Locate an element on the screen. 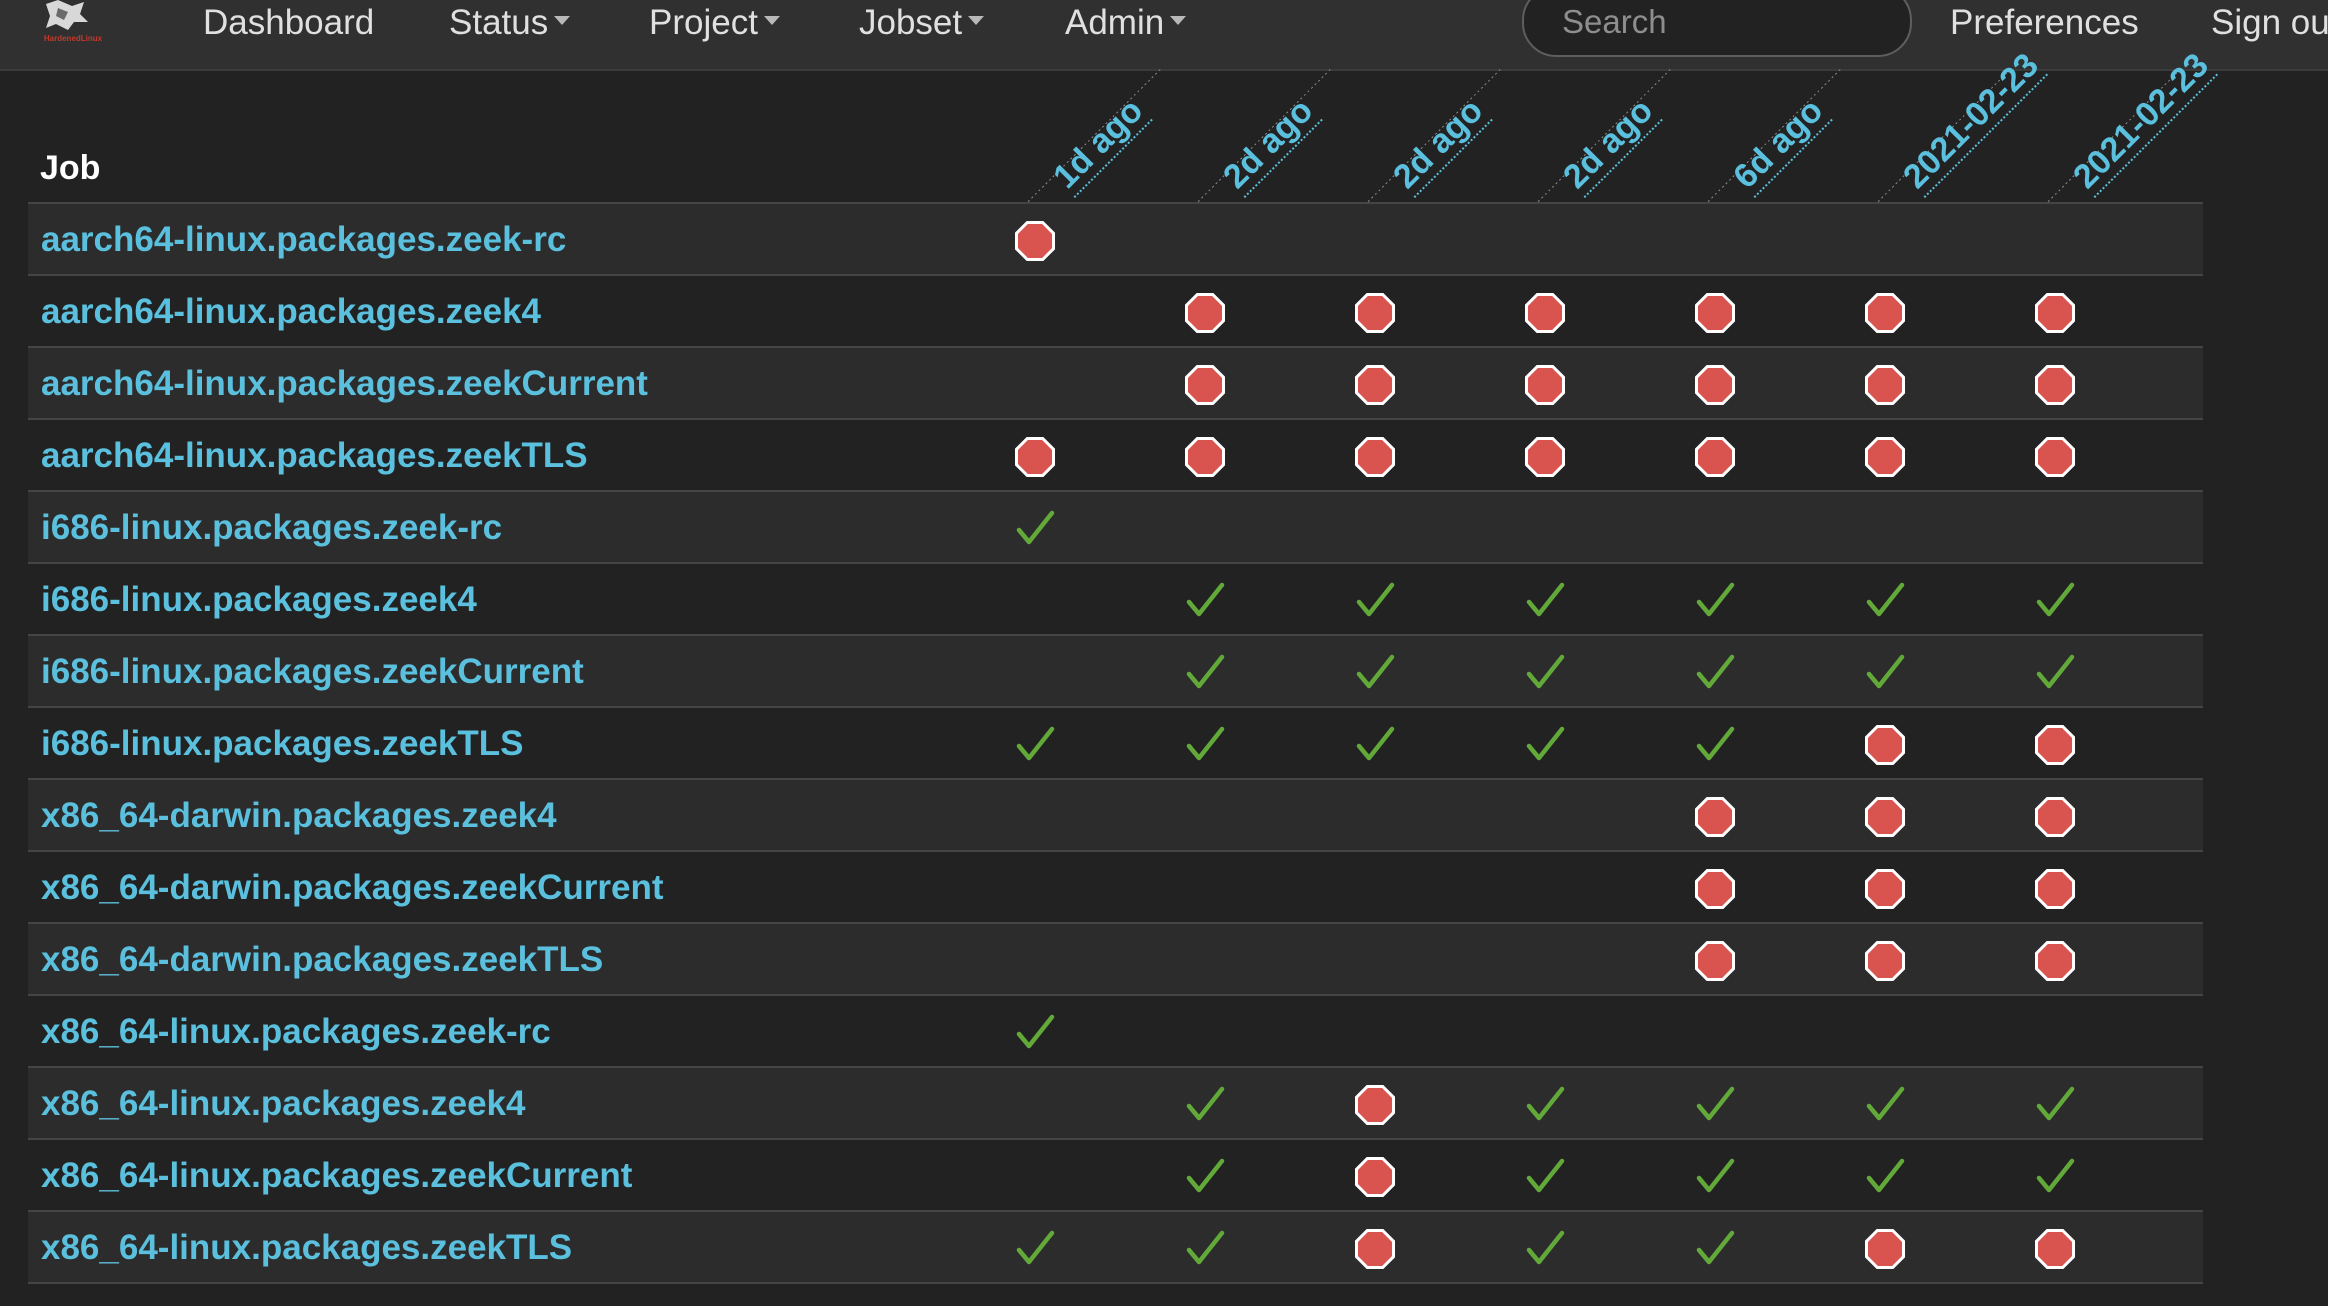 This screenshot has width=2328, height=1306. job-link: aarch64-linux.packages.zeekTLS is located at coordinates (314, 456).